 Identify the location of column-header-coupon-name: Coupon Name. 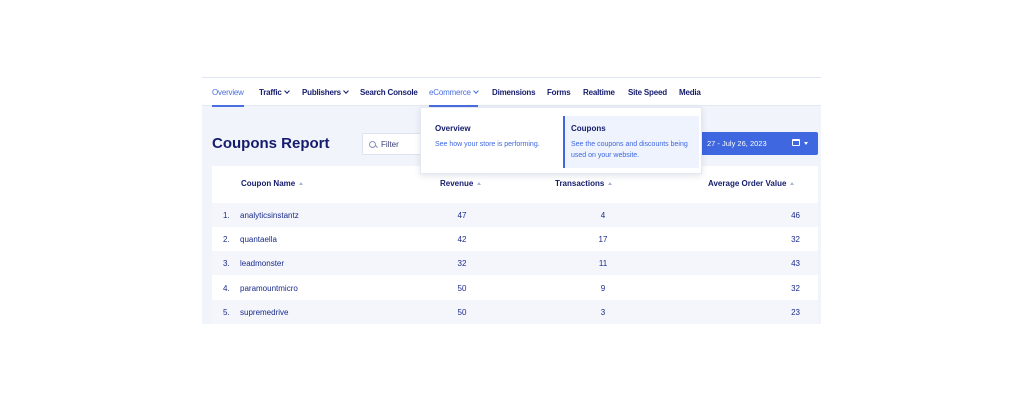
(272, 183).